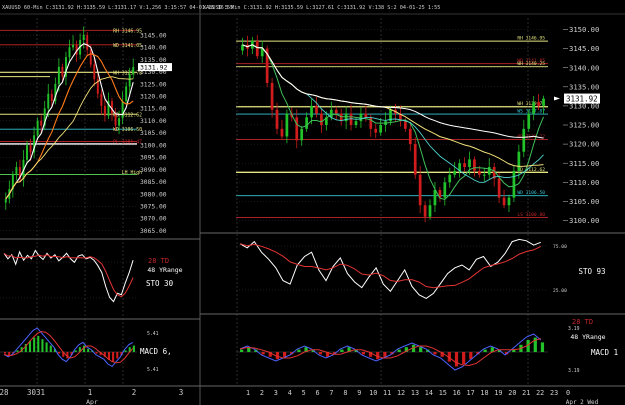 This screenshot has height=405, width=625. What do you see at coordinates (69, 138) in the screenshot?
I see `left-ma-yellow` at bounding box center [69, 138].